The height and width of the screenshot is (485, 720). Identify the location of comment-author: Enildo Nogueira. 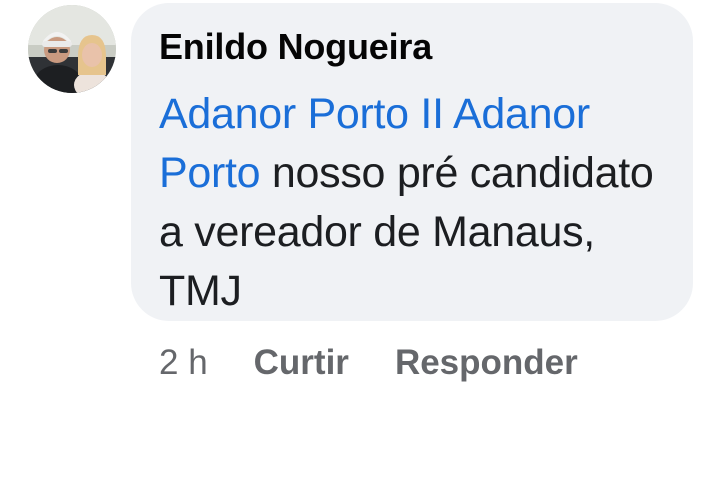
(412, 47).